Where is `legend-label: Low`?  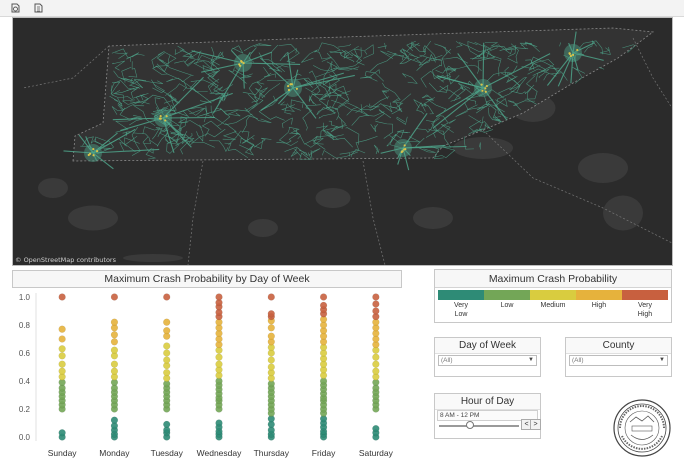 legend-label: Low is located at coordinates (507, 305).